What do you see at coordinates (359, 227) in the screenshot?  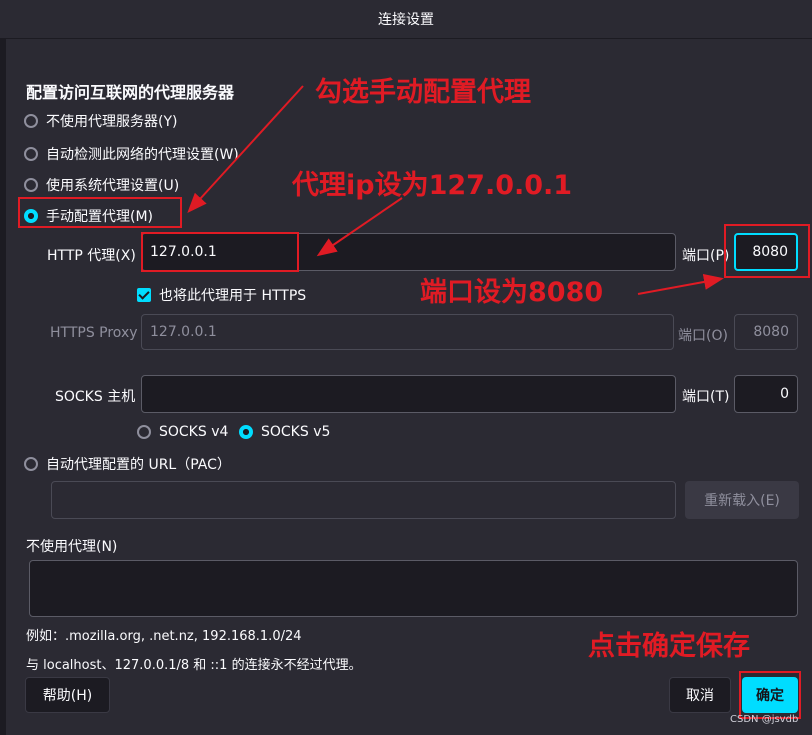 I see `arrow-to-ip` at bounding box center [359, 227].